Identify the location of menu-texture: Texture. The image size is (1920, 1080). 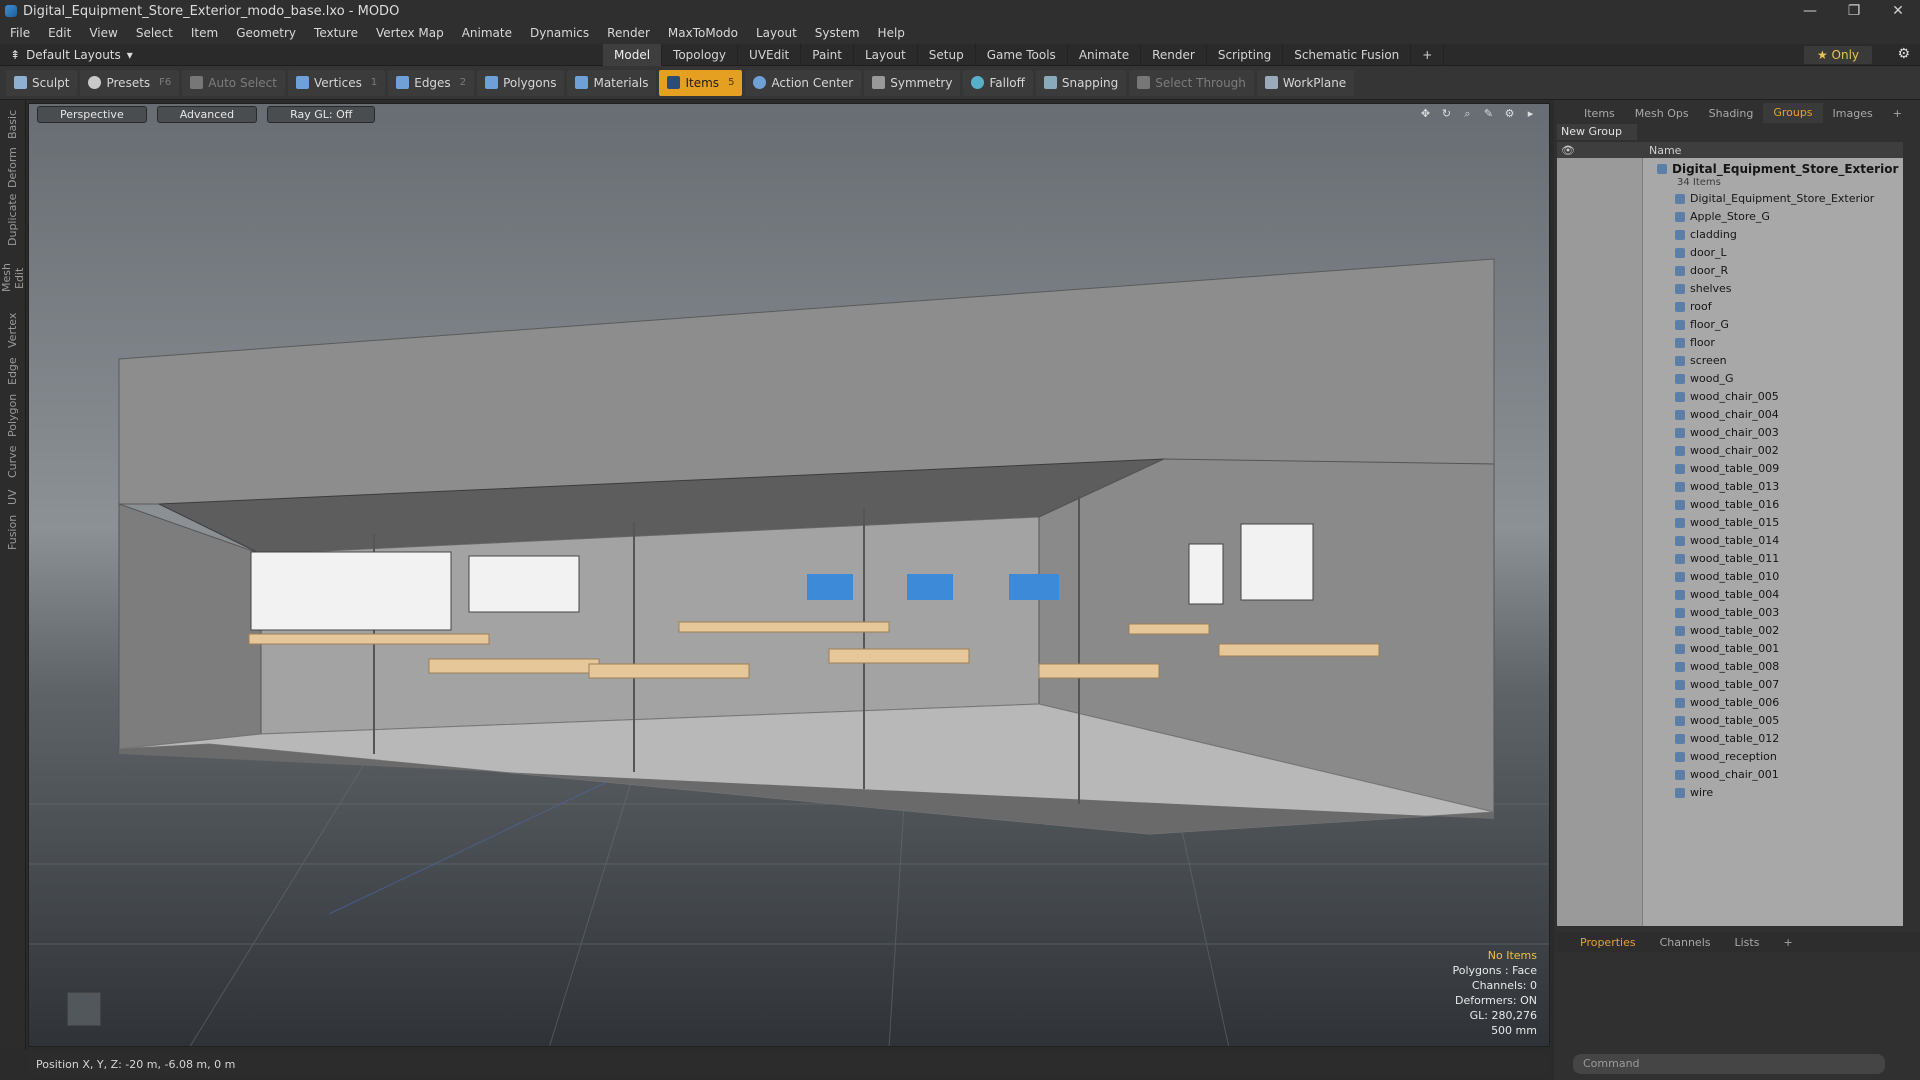
(336, 33).